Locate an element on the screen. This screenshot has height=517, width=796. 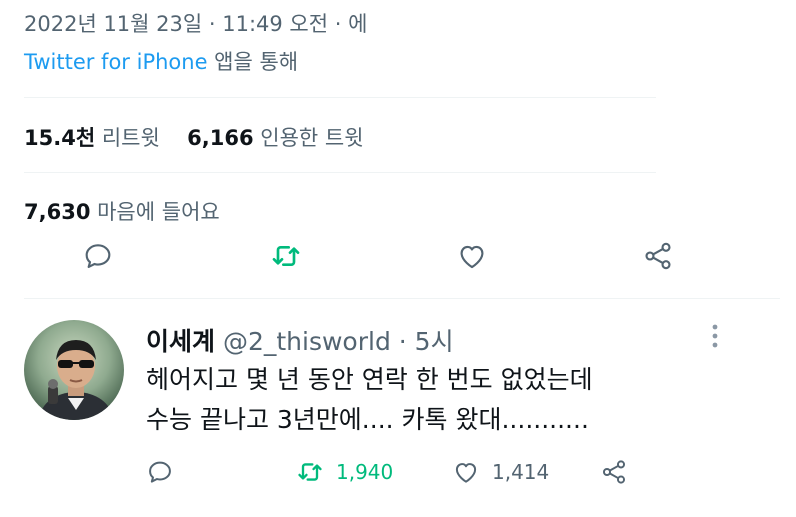
reply-reply-button is located at coordinates (160, 472).